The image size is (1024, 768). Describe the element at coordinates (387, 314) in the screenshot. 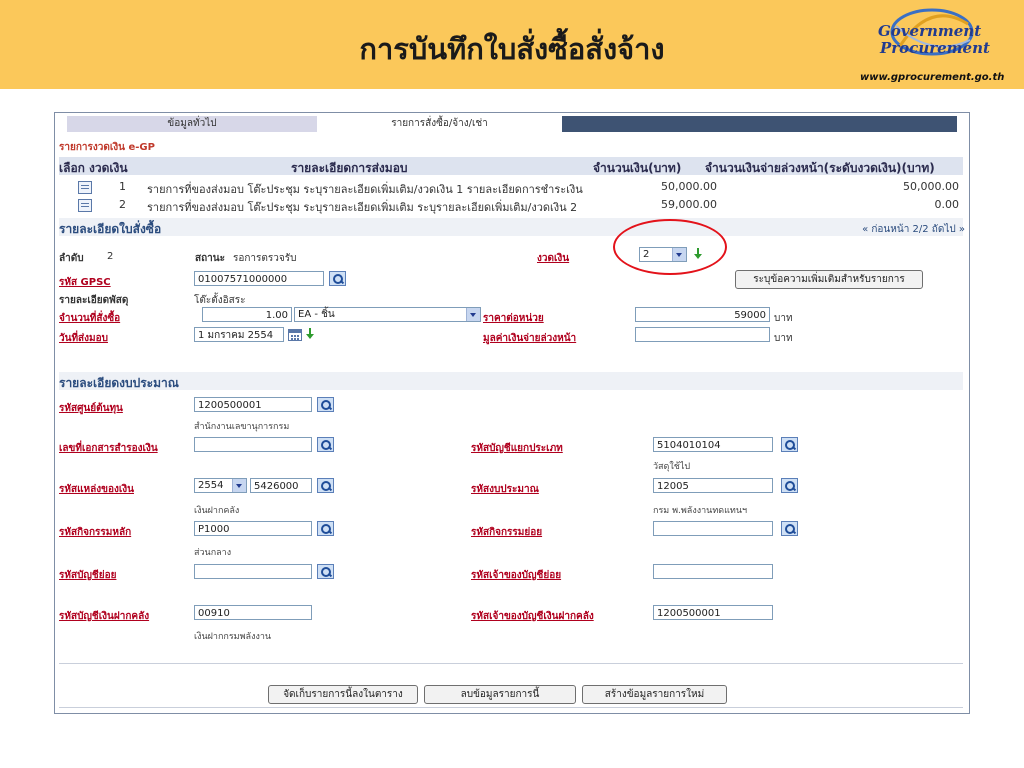

I see `unit-select: EA - ชิ้น` at that location.